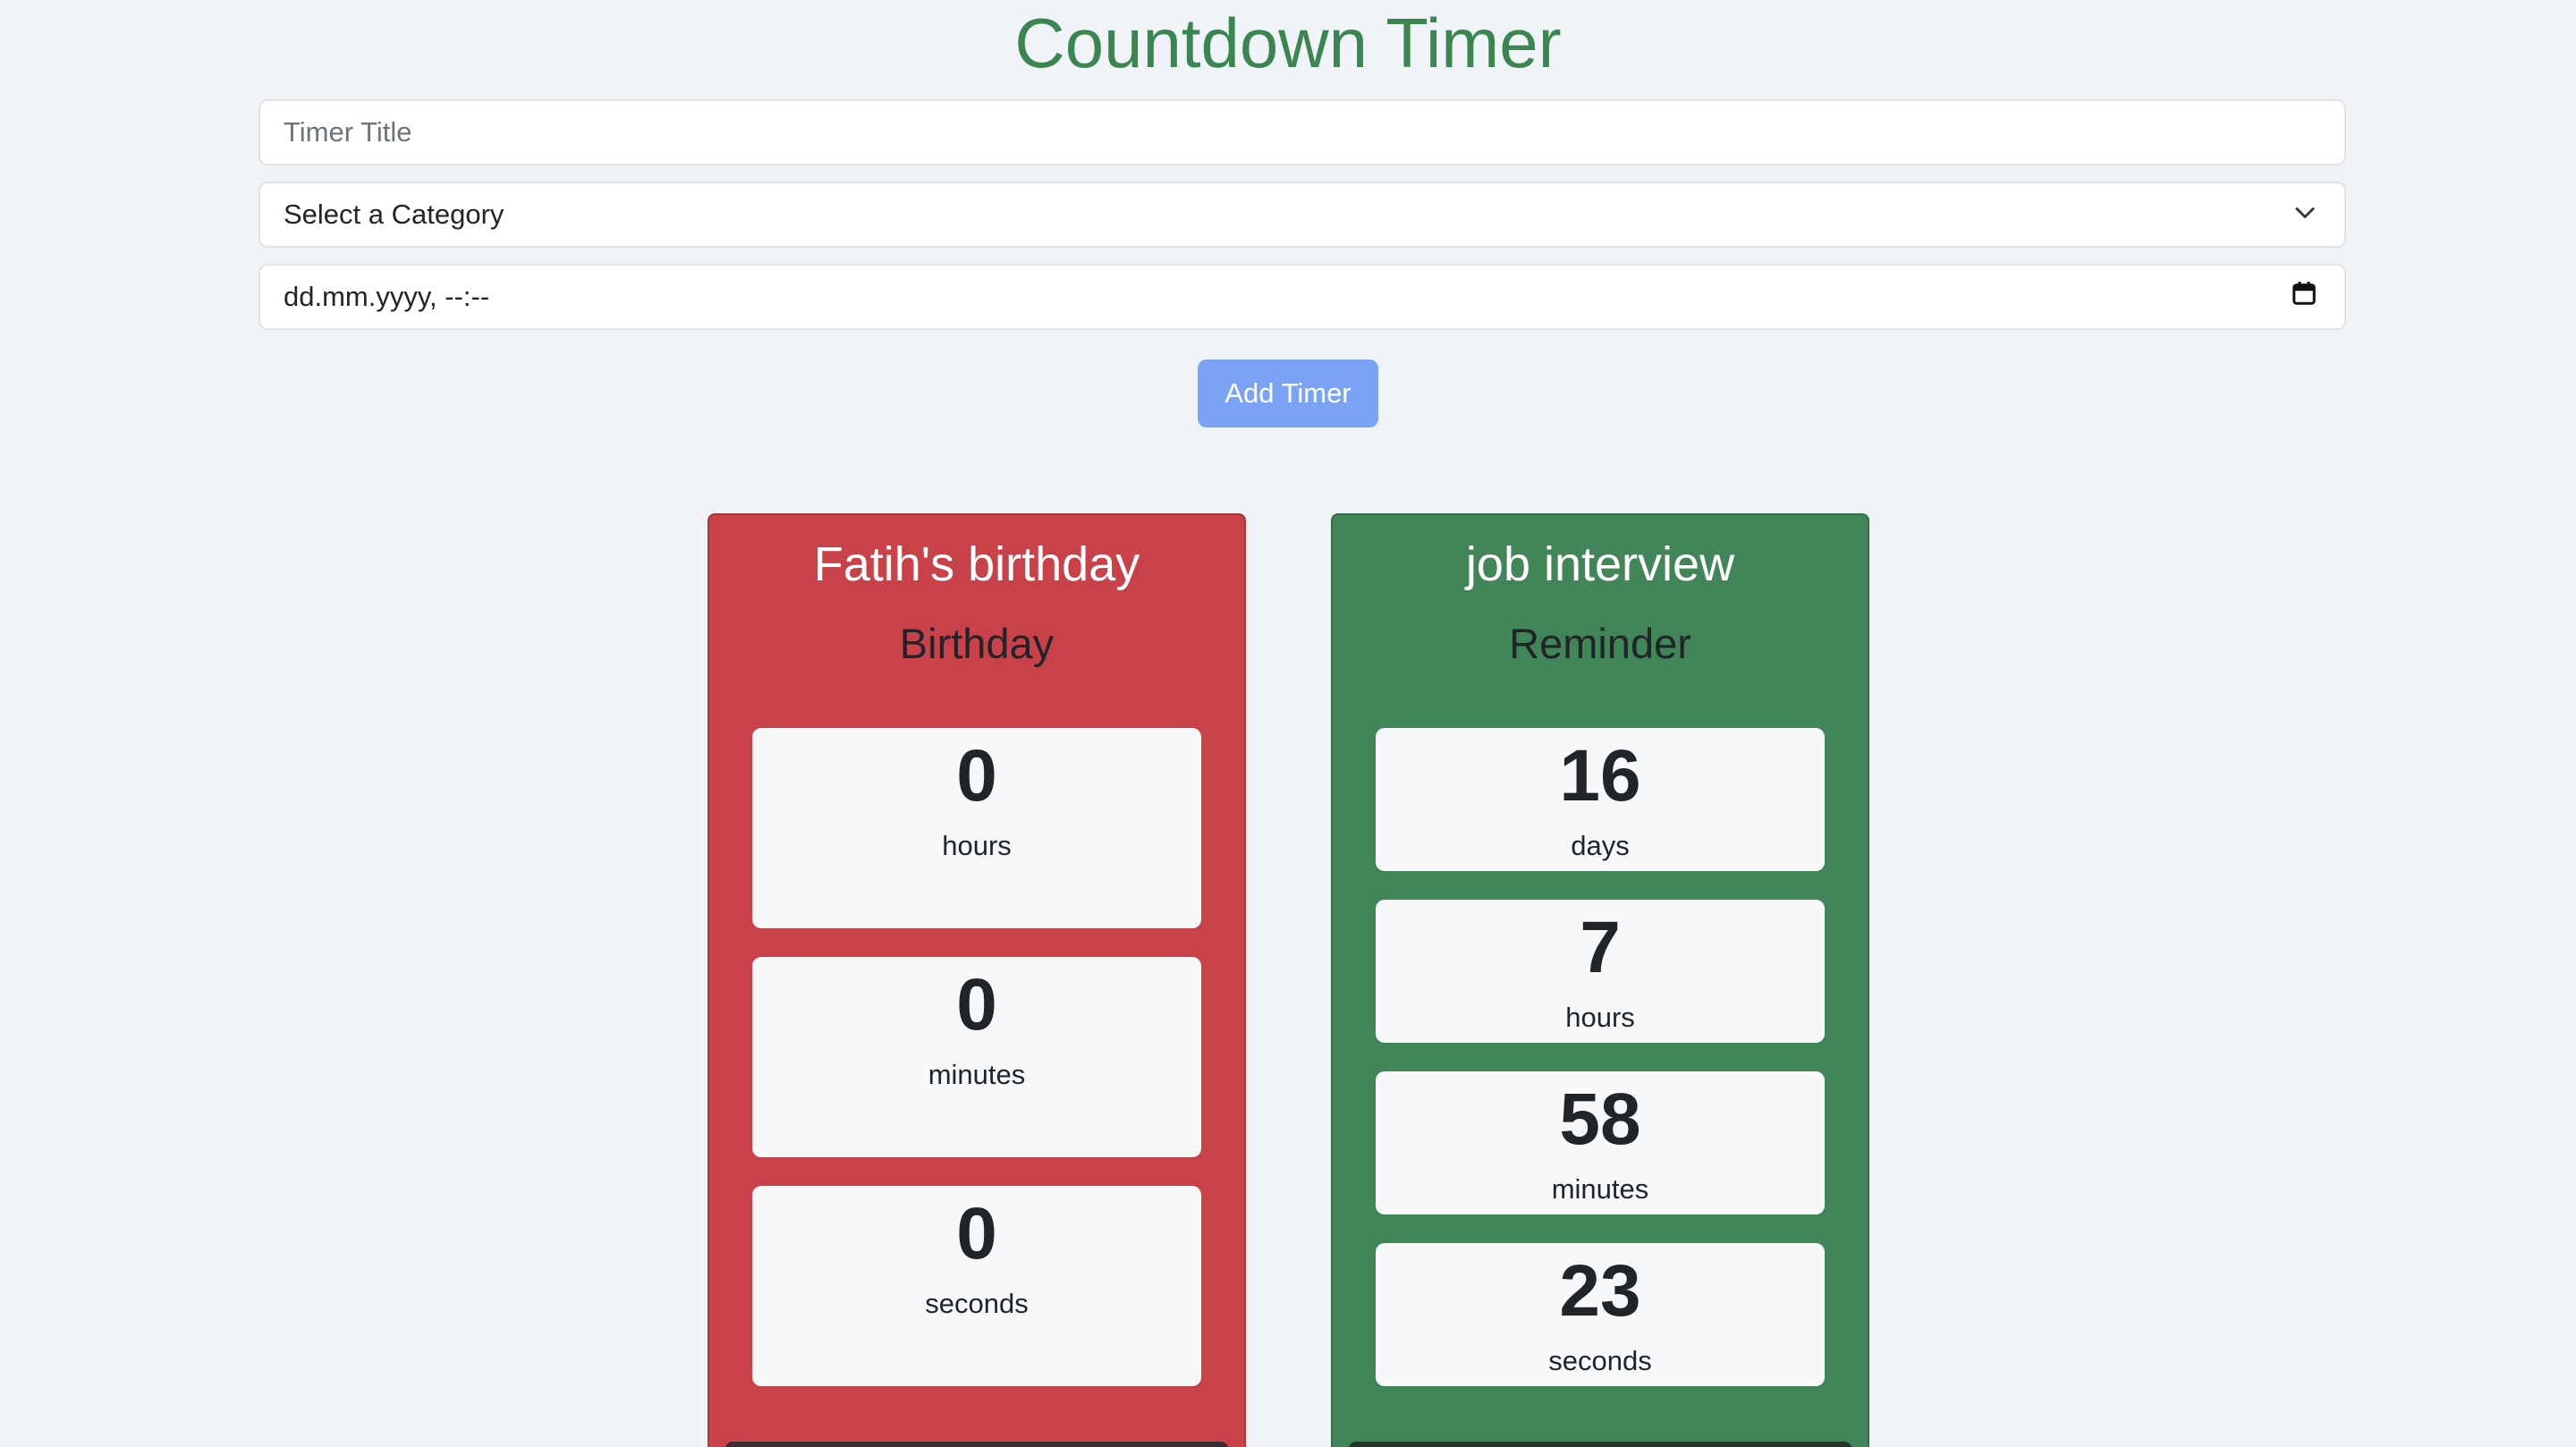 The width and height of the screenshot is (2576, 1447). What do you see at coordinates (977, 643) in the screenshot?
I see `timer-category: Birthday` at bounding box center [977, 643].